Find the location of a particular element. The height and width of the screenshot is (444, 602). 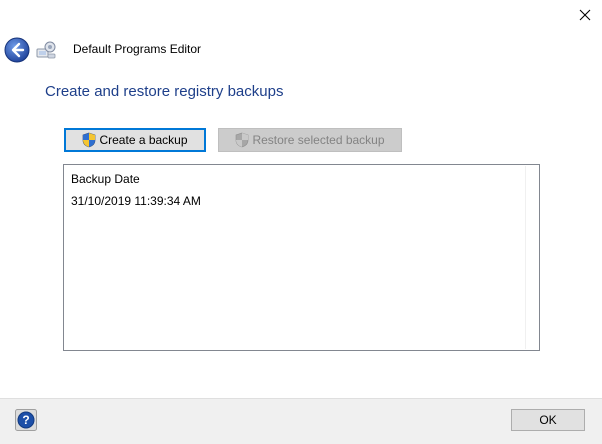

window-title: Default Programs Editor is located at coordinates (137, 49).